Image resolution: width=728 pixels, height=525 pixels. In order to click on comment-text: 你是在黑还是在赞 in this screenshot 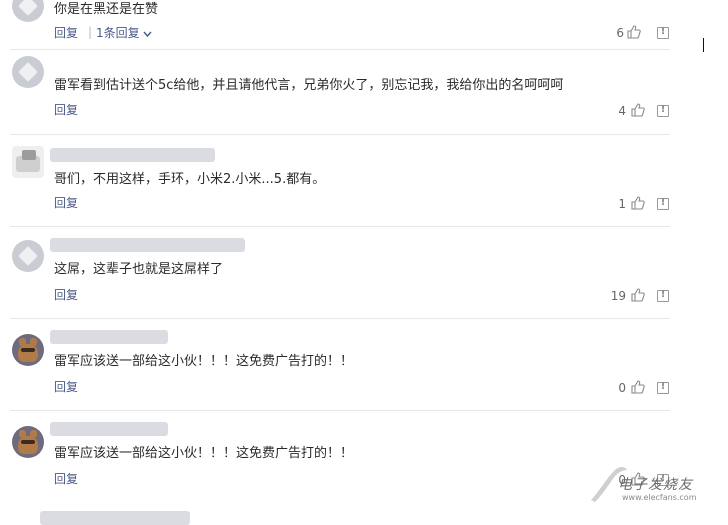, I will do `click(106, 9)`.